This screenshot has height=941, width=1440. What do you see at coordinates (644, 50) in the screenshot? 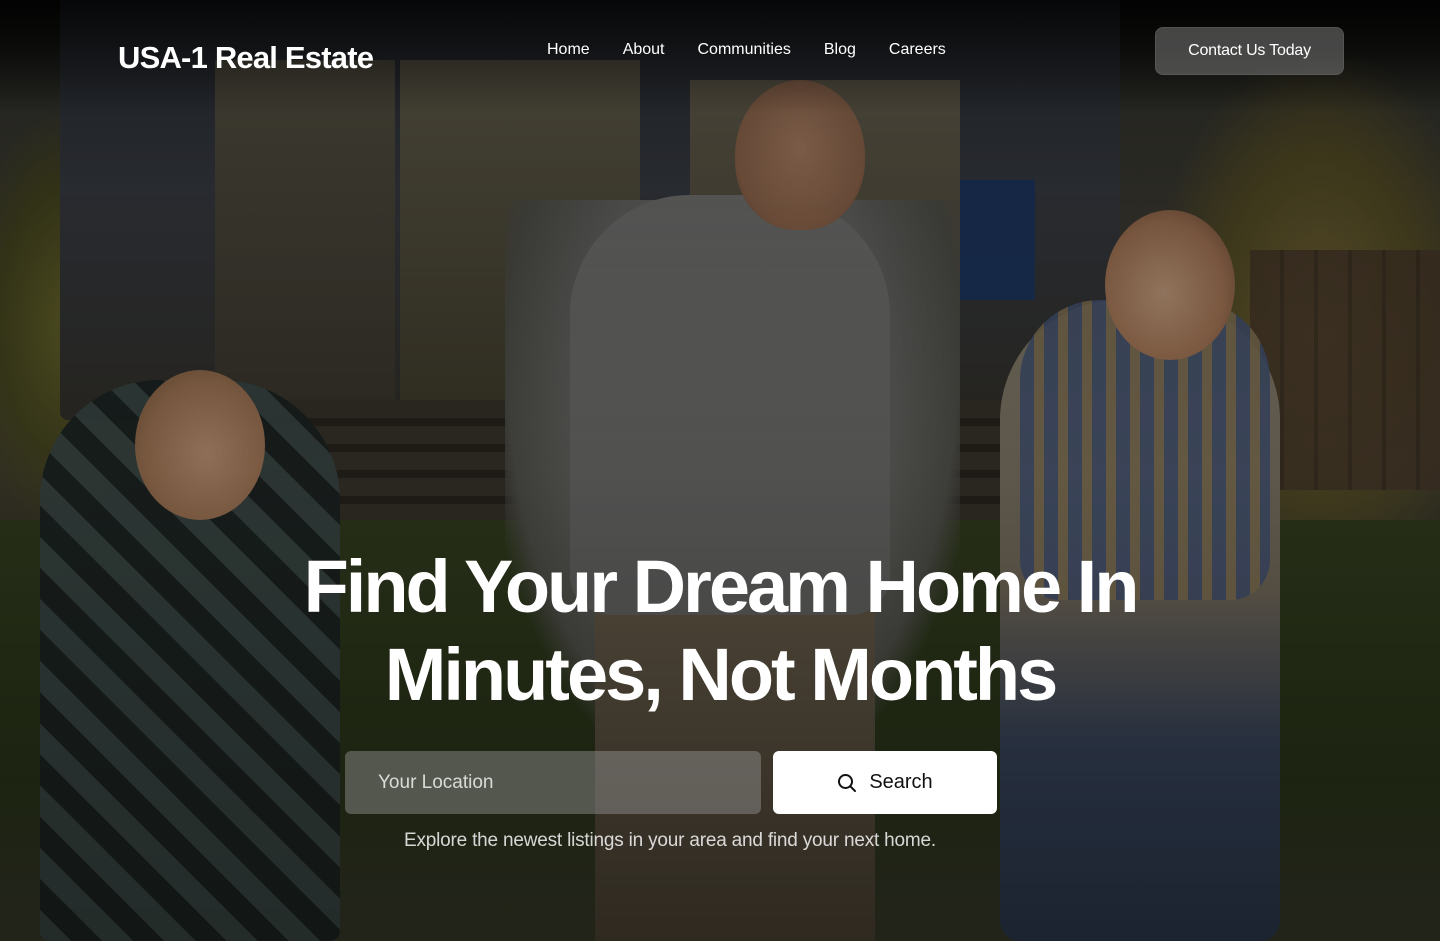
I see `nav-item-about: About` at bounding box center [644, 50].